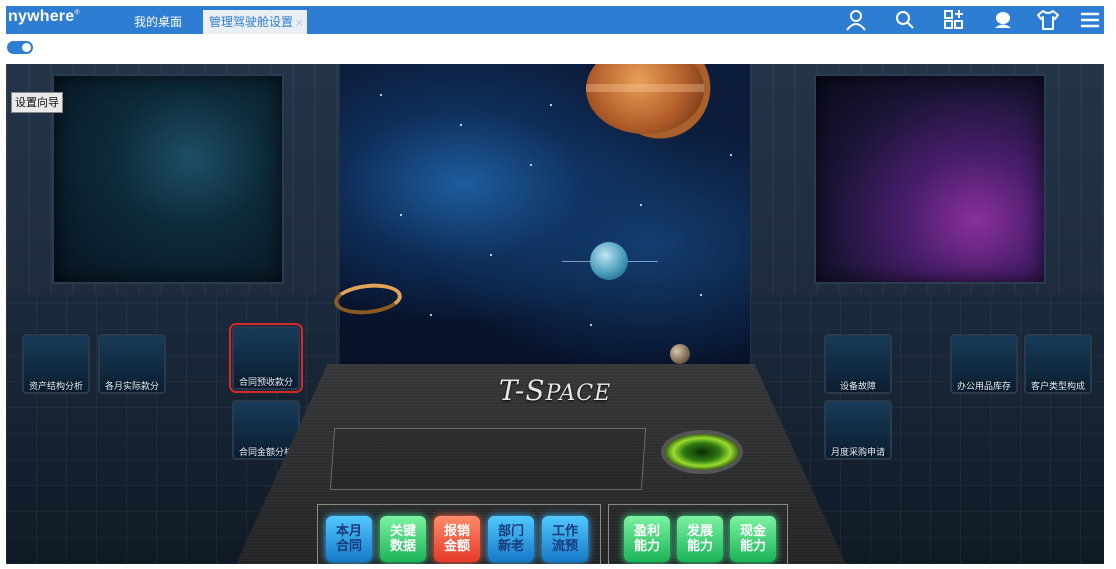 Image resolution: width=1116 pixels, height=569 pixels. I want to click on button-department-new-old: 部门 新老, so click(511, 539).